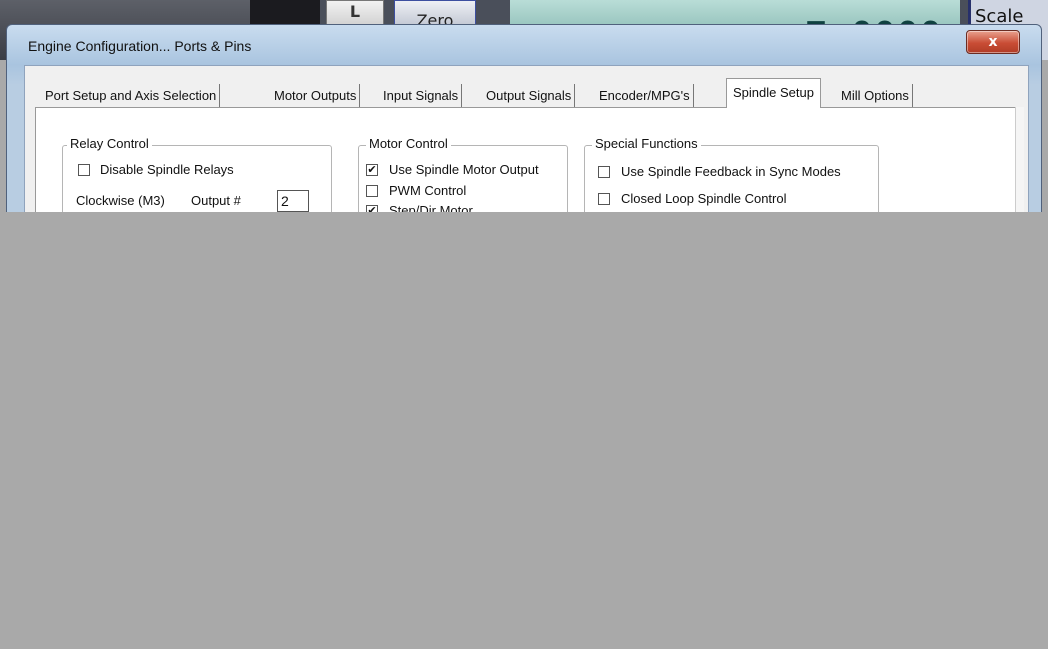  Describe the element at coordinates (704, 198) in the screenshot. I see `closed-loop-spindle-label: Closed Loop Spindle Control` at that location.